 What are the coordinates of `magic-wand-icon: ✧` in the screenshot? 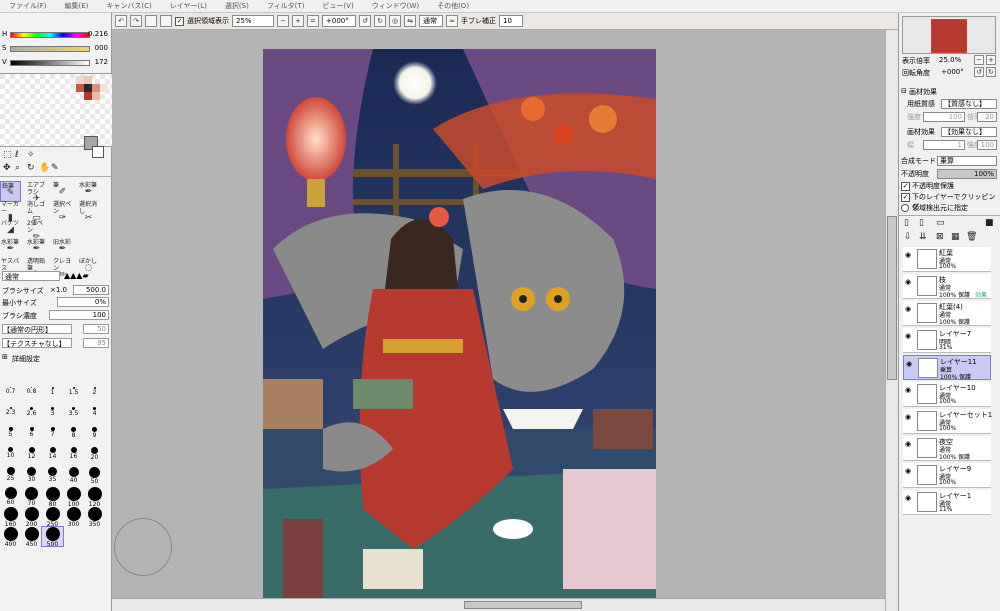 It's located at (31, 155).